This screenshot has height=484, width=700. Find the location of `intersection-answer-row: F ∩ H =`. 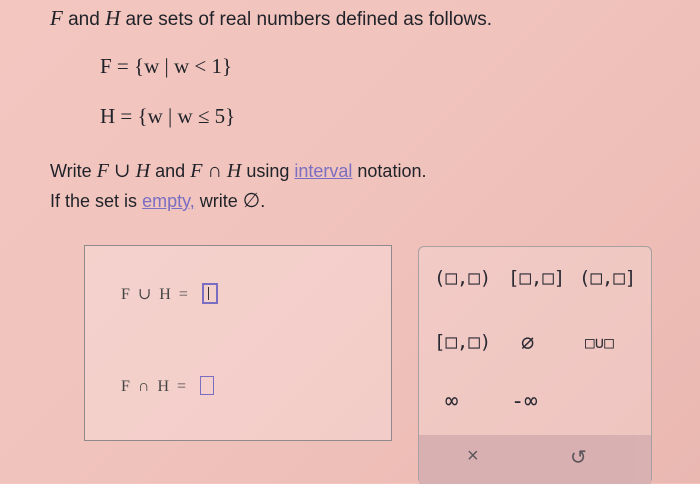

intersection-answer-row: F ∩ H = is located at coordinates (168, 386).